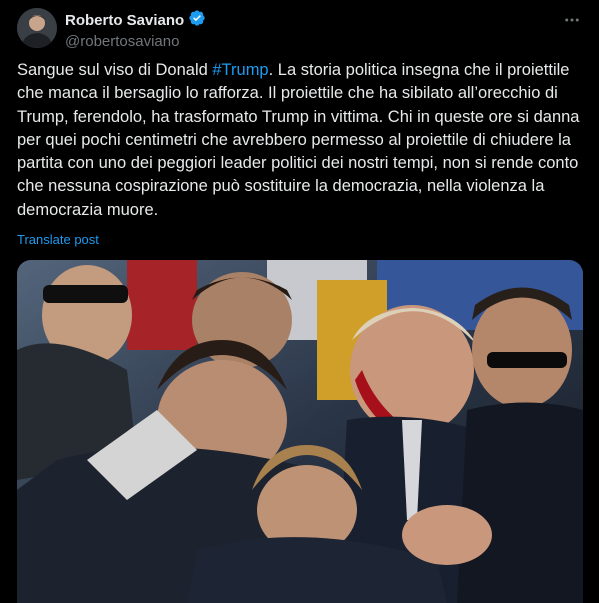 The image size is (599, 603). Describe the element at coordinates (124, 21) in the screenshot. I see `author-display-name: Roberto Saviano` at that location.